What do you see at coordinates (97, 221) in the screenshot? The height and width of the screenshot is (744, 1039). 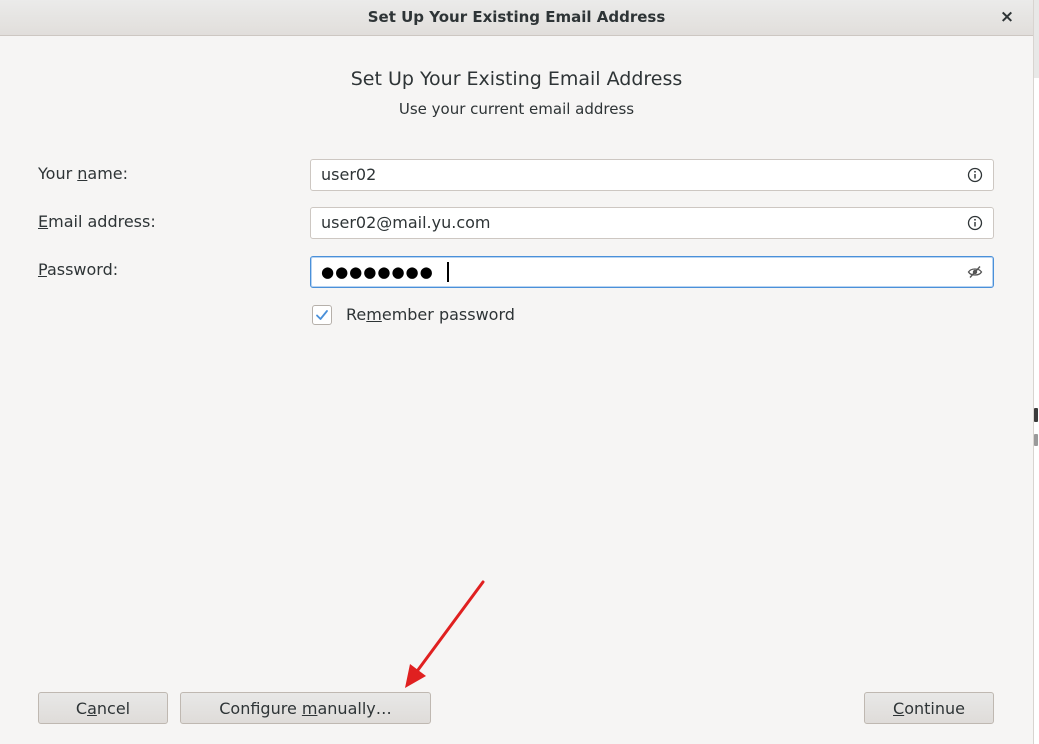 I see `email-label: Email address:` at bounding box center [97, 221].